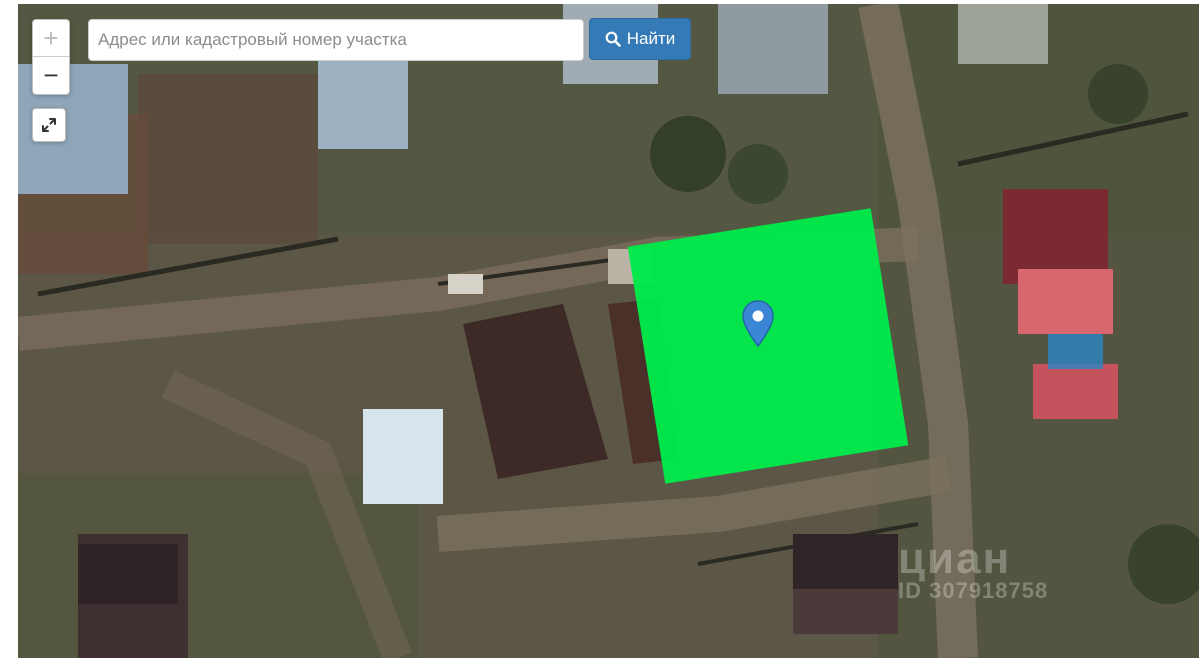  I want to click on fullscreen-button, so click(49, 125).